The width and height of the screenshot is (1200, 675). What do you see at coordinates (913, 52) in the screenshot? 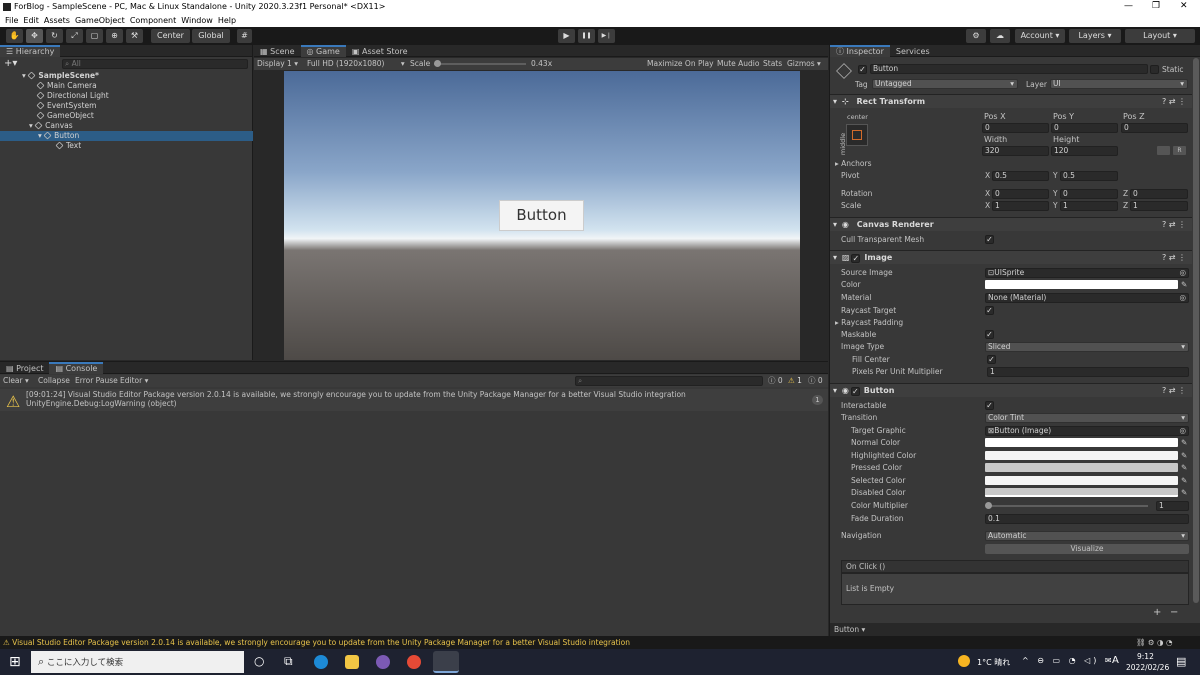
I see `tab-services: Services` at bounding box center [913, 52].